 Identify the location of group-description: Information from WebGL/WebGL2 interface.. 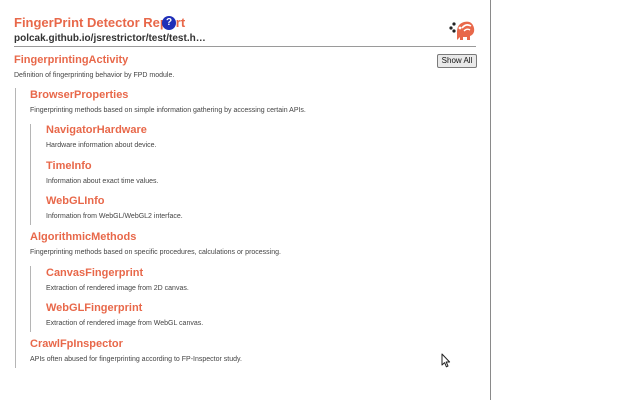
(114, 216).